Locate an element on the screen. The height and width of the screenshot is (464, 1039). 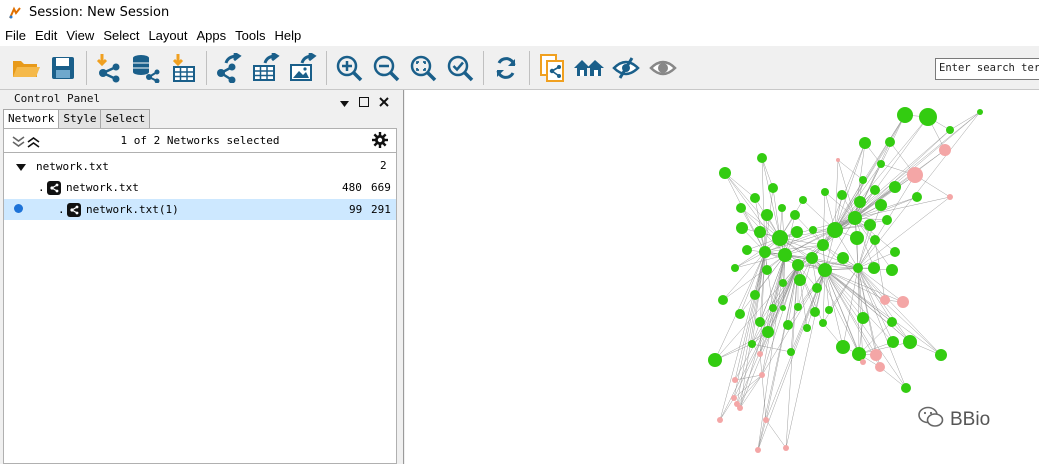
export-table-icon is located at coordinates (266, 68).